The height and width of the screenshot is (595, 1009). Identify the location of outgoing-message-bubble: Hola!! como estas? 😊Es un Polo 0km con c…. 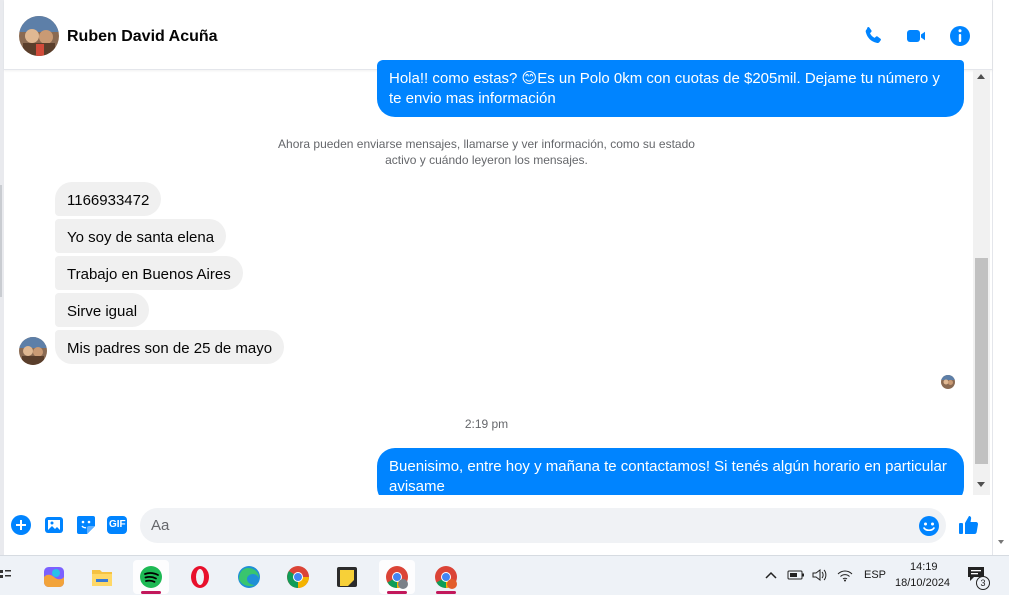
(670, 88).